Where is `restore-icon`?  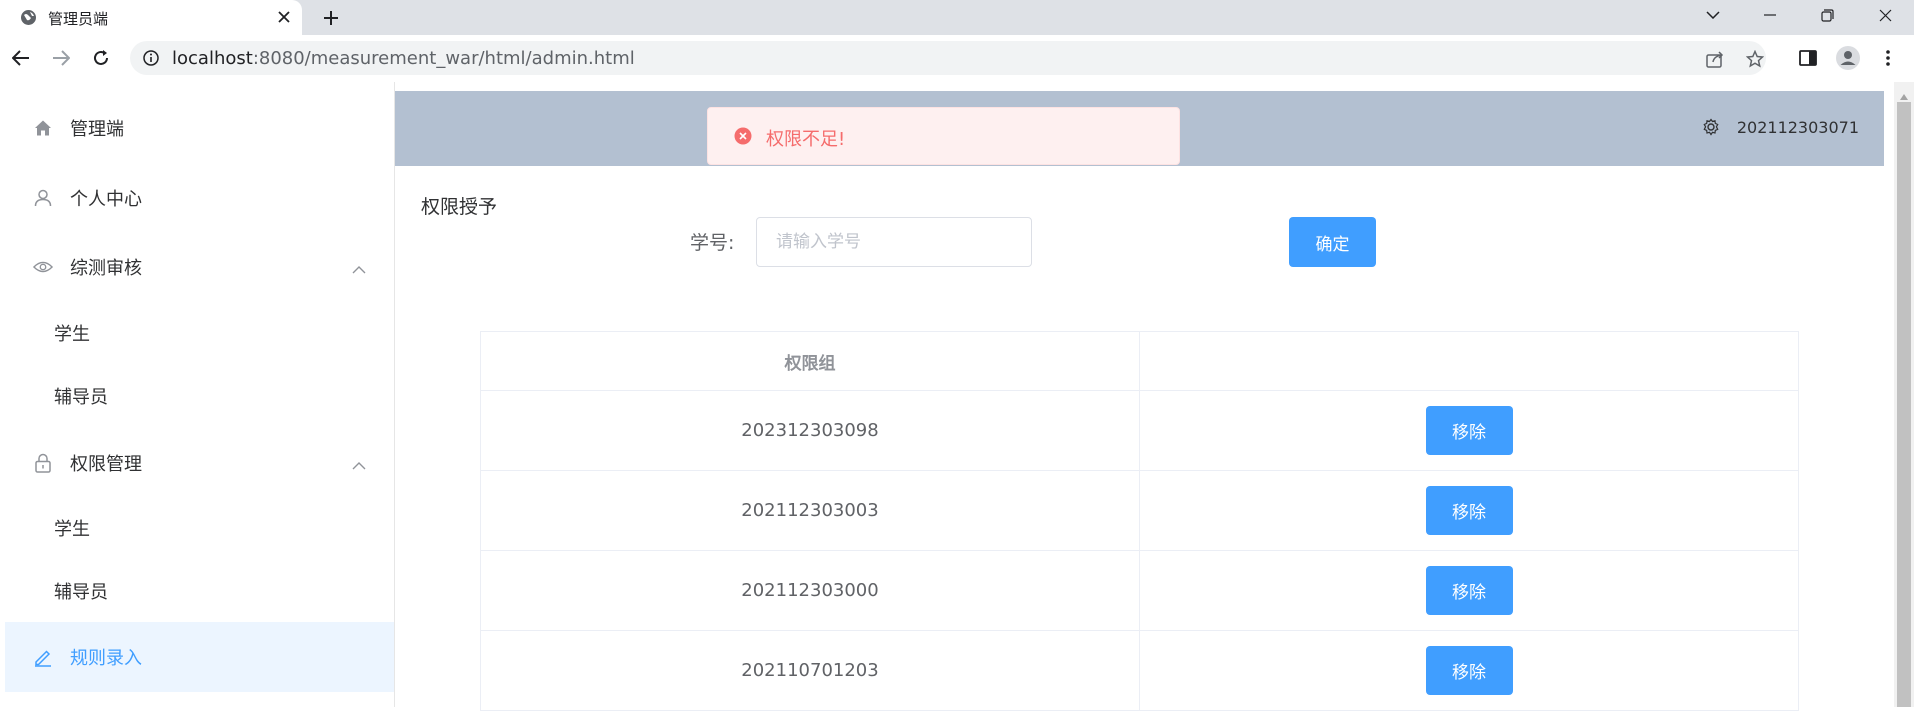 restore-icon is located at coordinates (1827, 15).